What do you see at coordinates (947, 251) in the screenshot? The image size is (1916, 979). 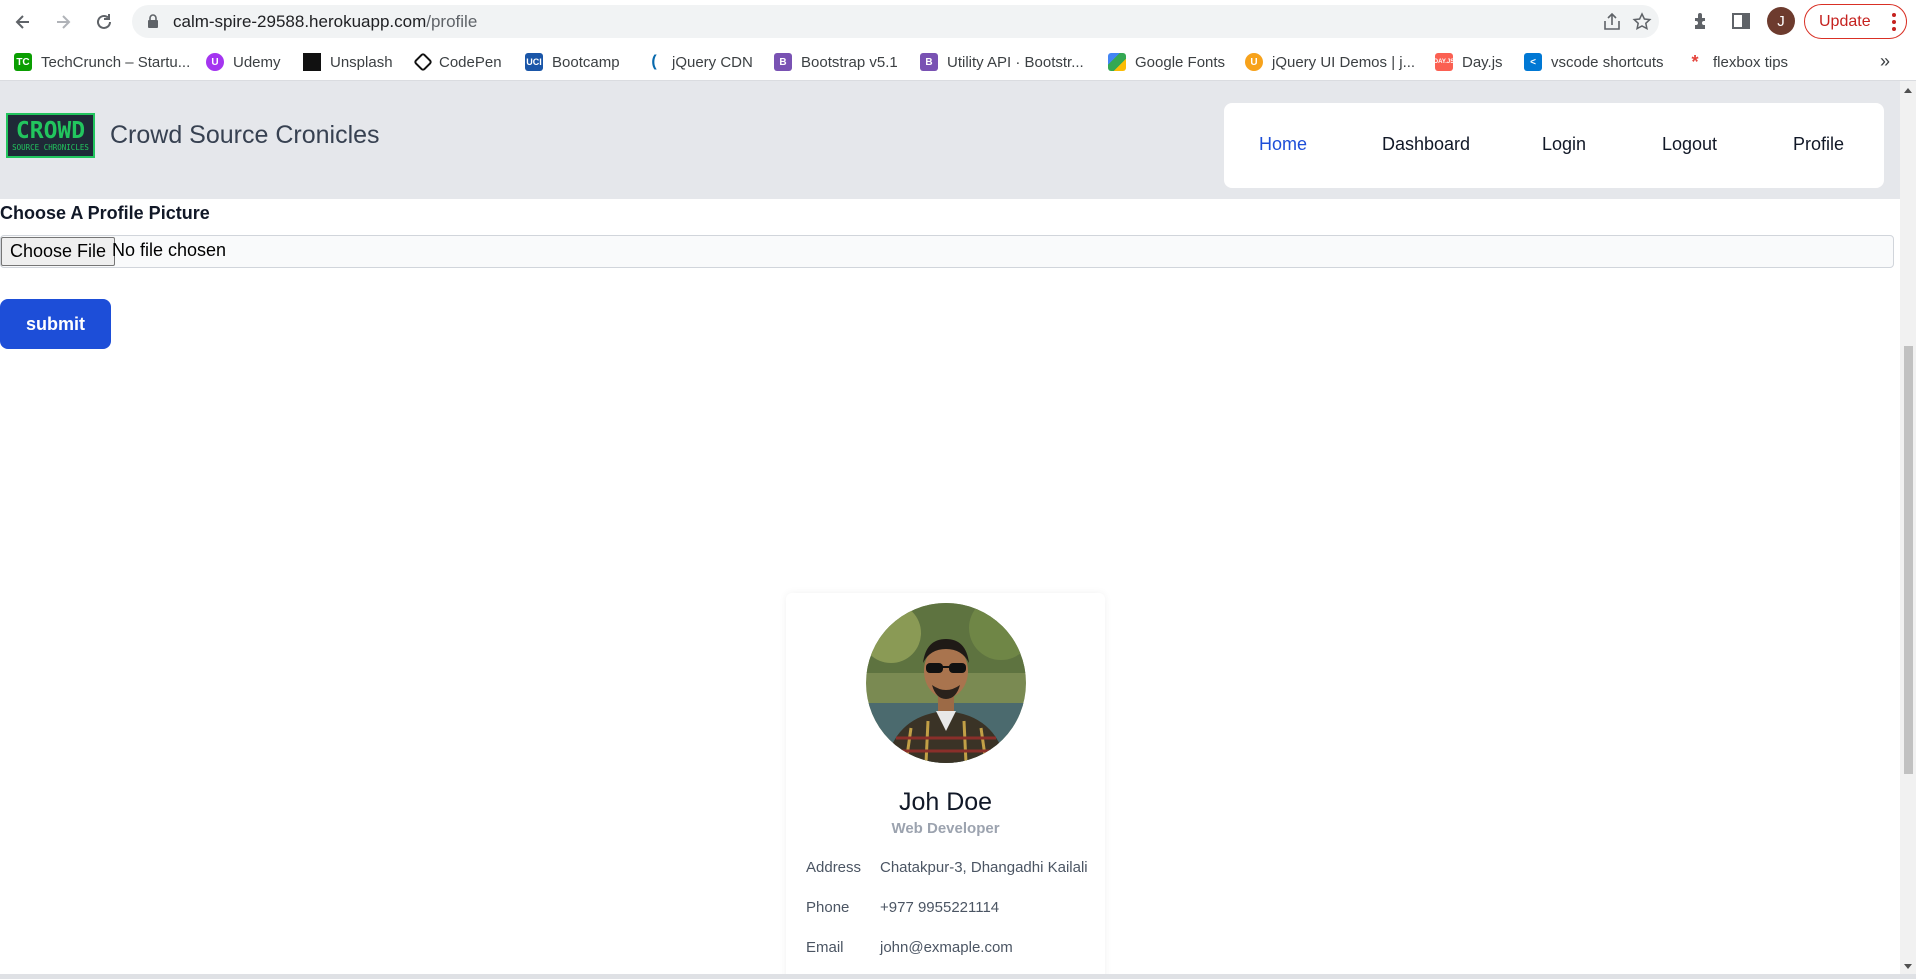 I see `profile-picture-file-input: Choose File No file chosen` at bounding box center [947, 251].